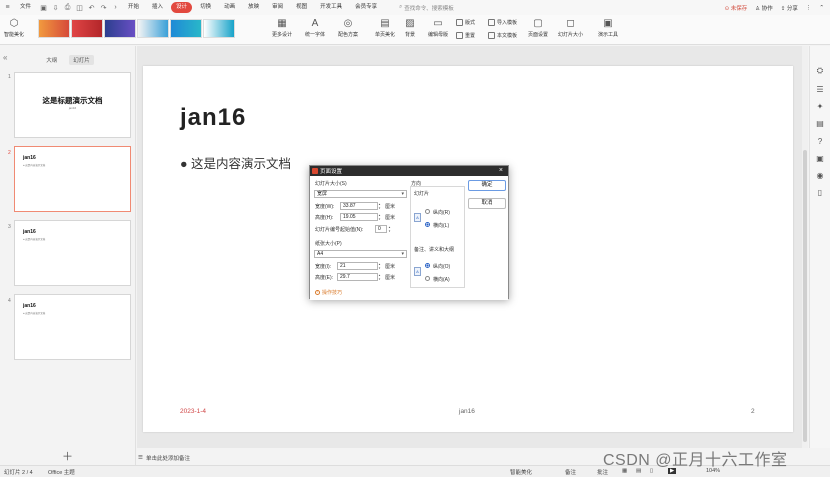  I want to click on picture-icon: ▣, so click(820, 158).